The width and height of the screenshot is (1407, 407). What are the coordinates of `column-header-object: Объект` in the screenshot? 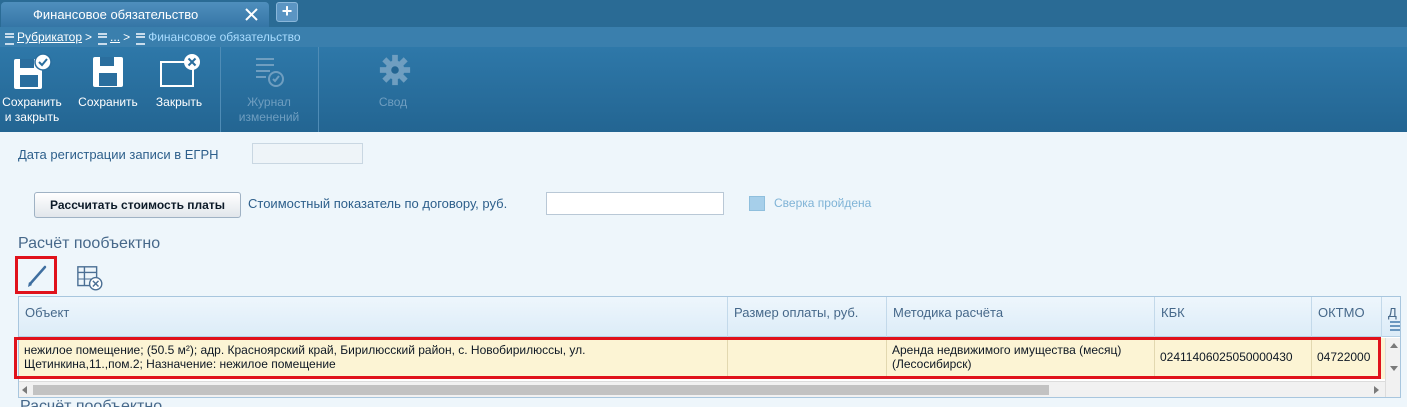 It's located at (373, 317).